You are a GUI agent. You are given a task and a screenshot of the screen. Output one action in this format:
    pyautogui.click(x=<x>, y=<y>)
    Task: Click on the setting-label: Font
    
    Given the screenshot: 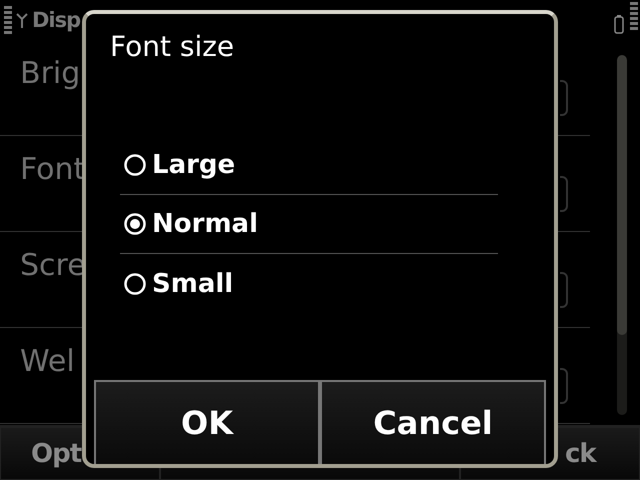 What is the action you would take?
    pyautogui.click(x=43, y=161)
    